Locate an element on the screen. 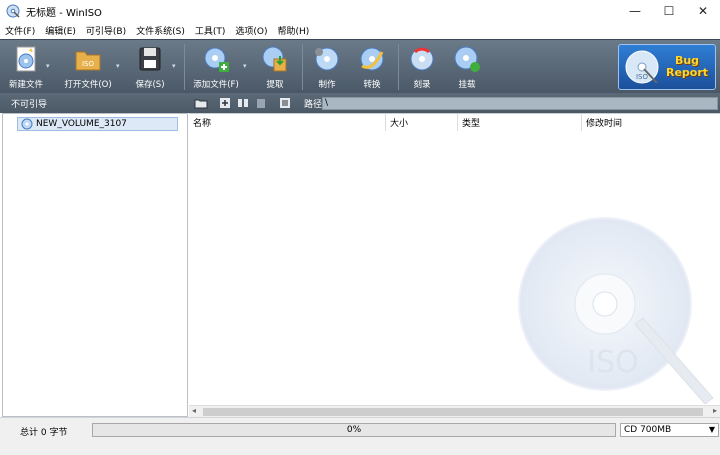  save-button: 保存(S) is located at coordinates (150, 67).